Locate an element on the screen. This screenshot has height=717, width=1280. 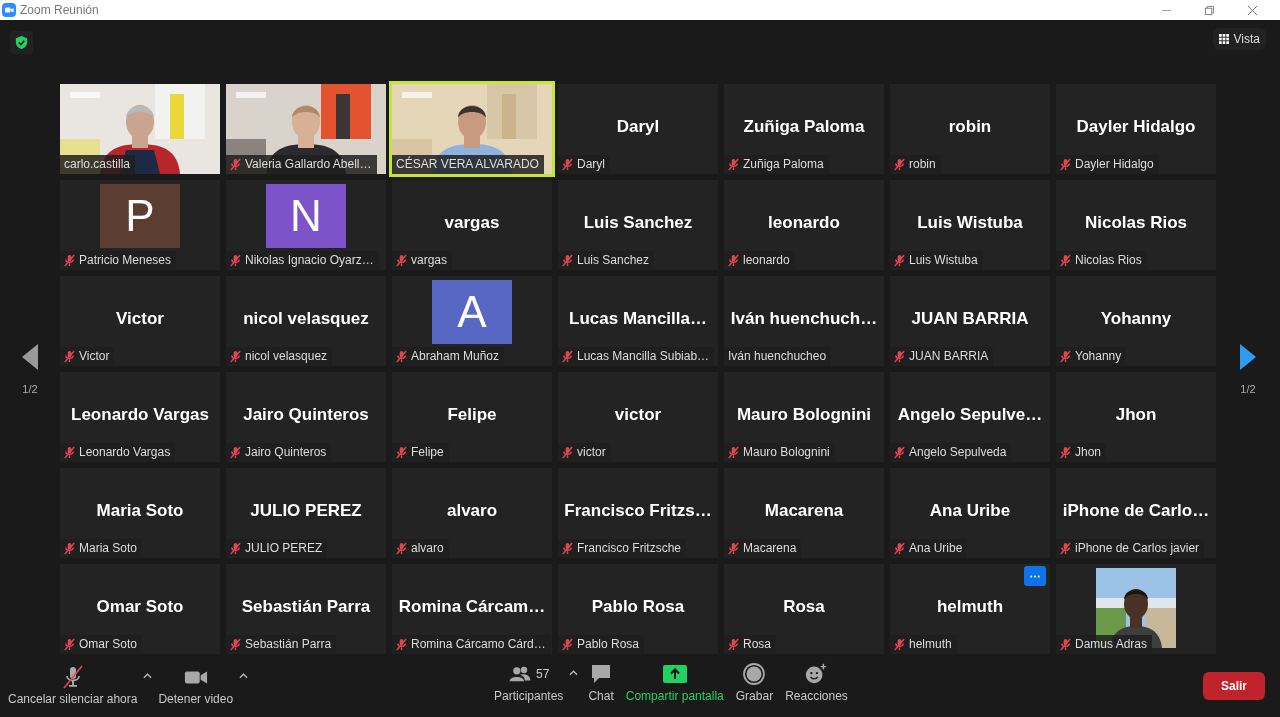
participant-tile: Jairo Quinteros Jairo Quinteros is located at coordinates (306, 417).